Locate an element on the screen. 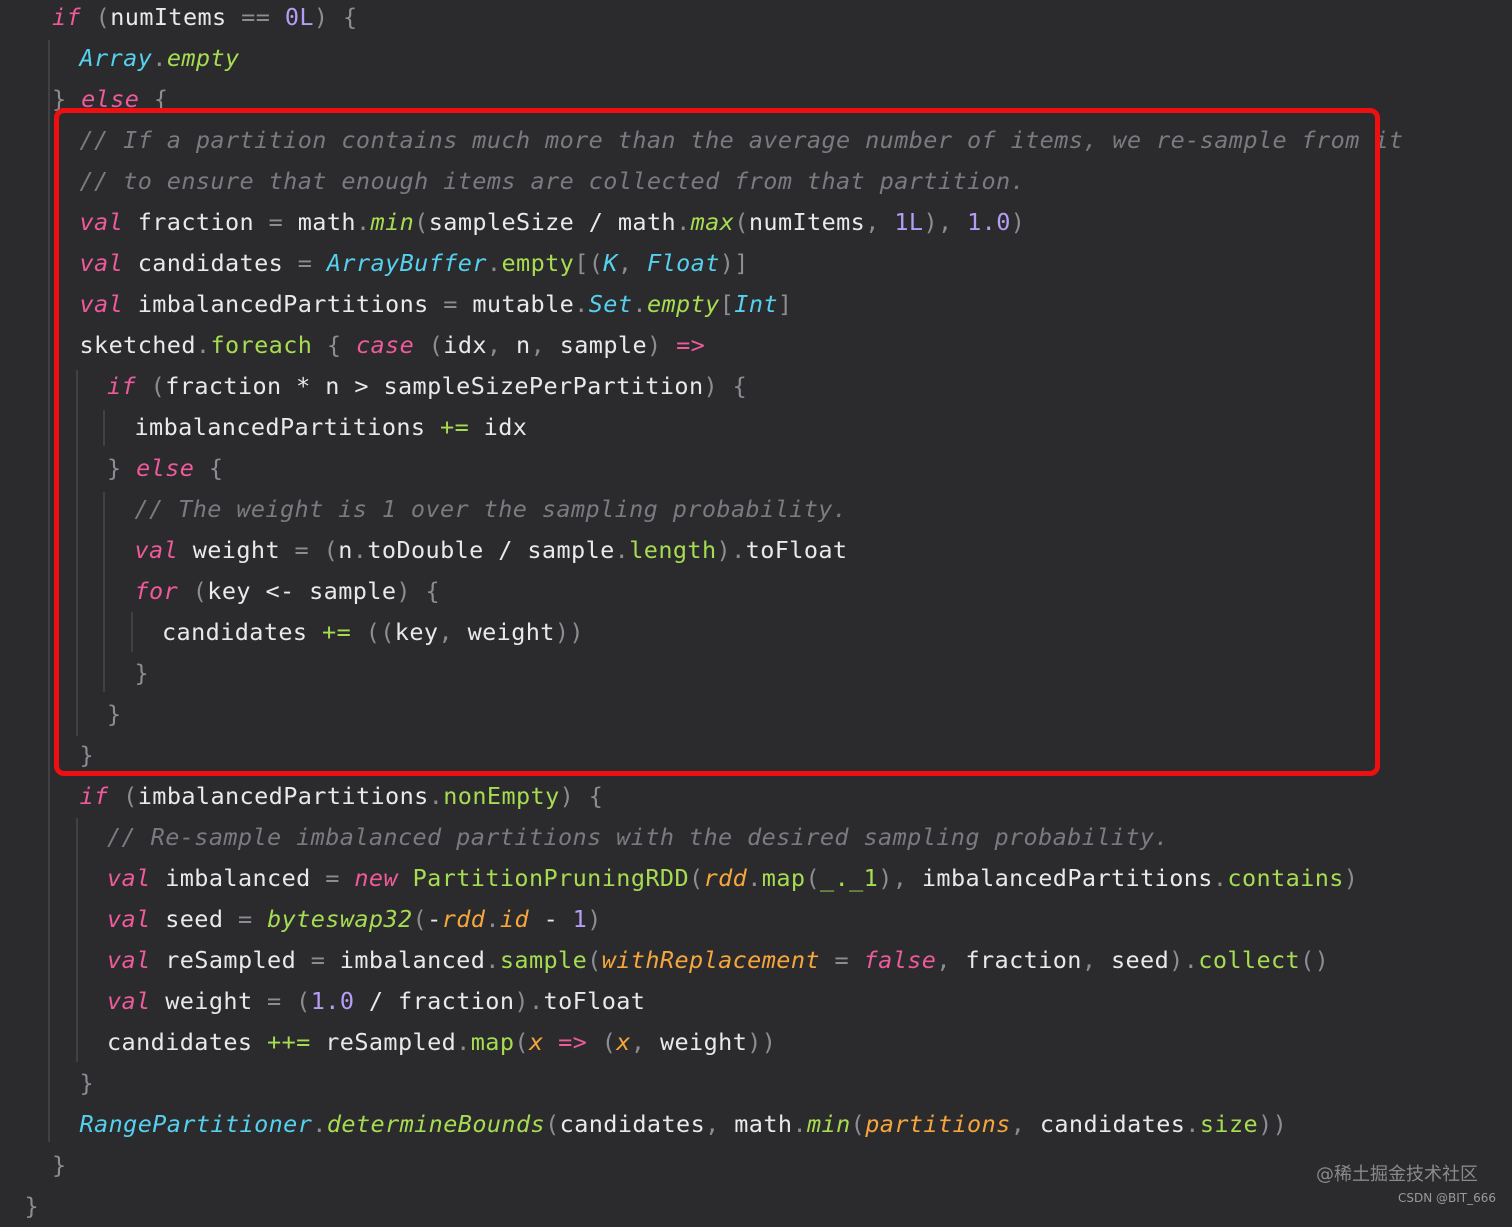 This screenshot has width=1512, height=1227. code-token: empty is located at coordinates (203, 58).